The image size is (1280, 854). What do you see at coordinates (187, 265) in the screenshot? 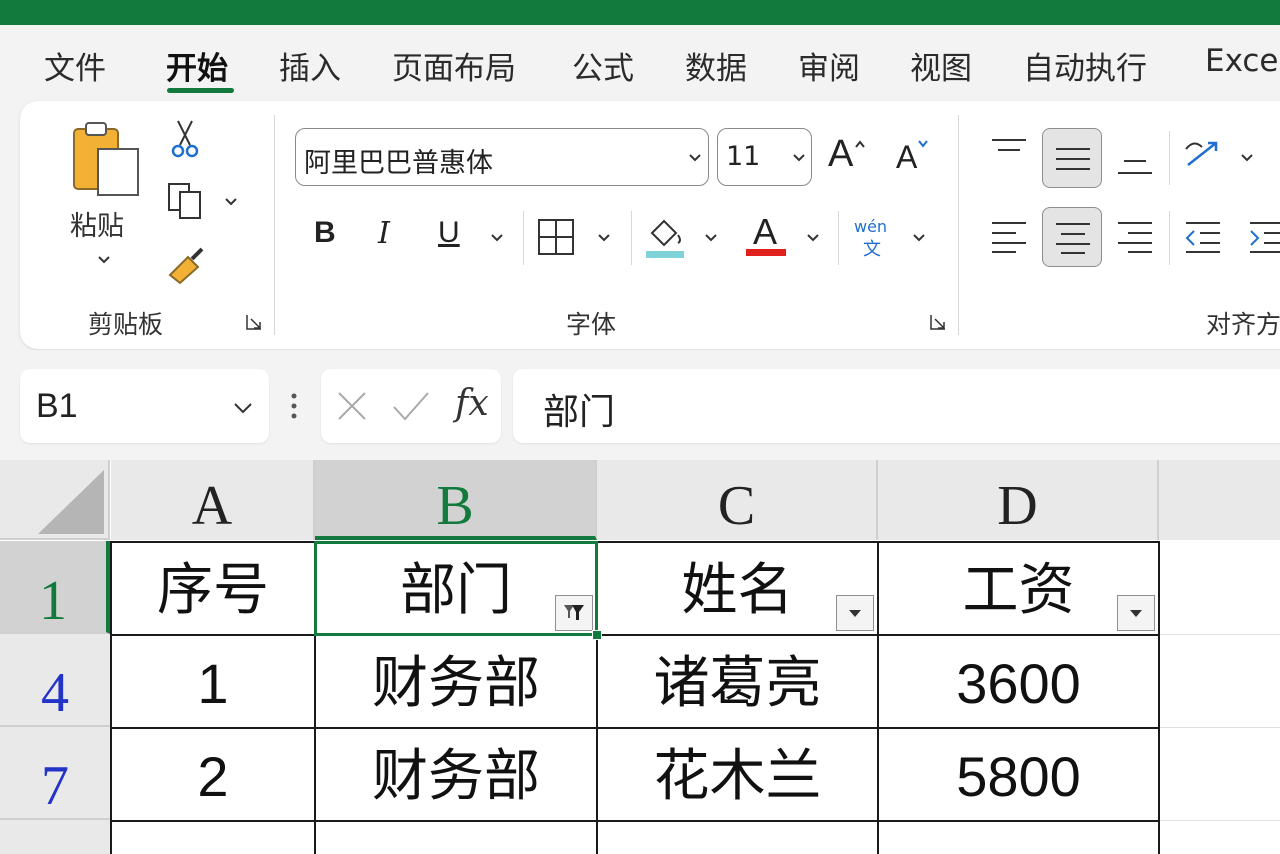
I see `format-painter-icon` at bounding box center [187, 265].